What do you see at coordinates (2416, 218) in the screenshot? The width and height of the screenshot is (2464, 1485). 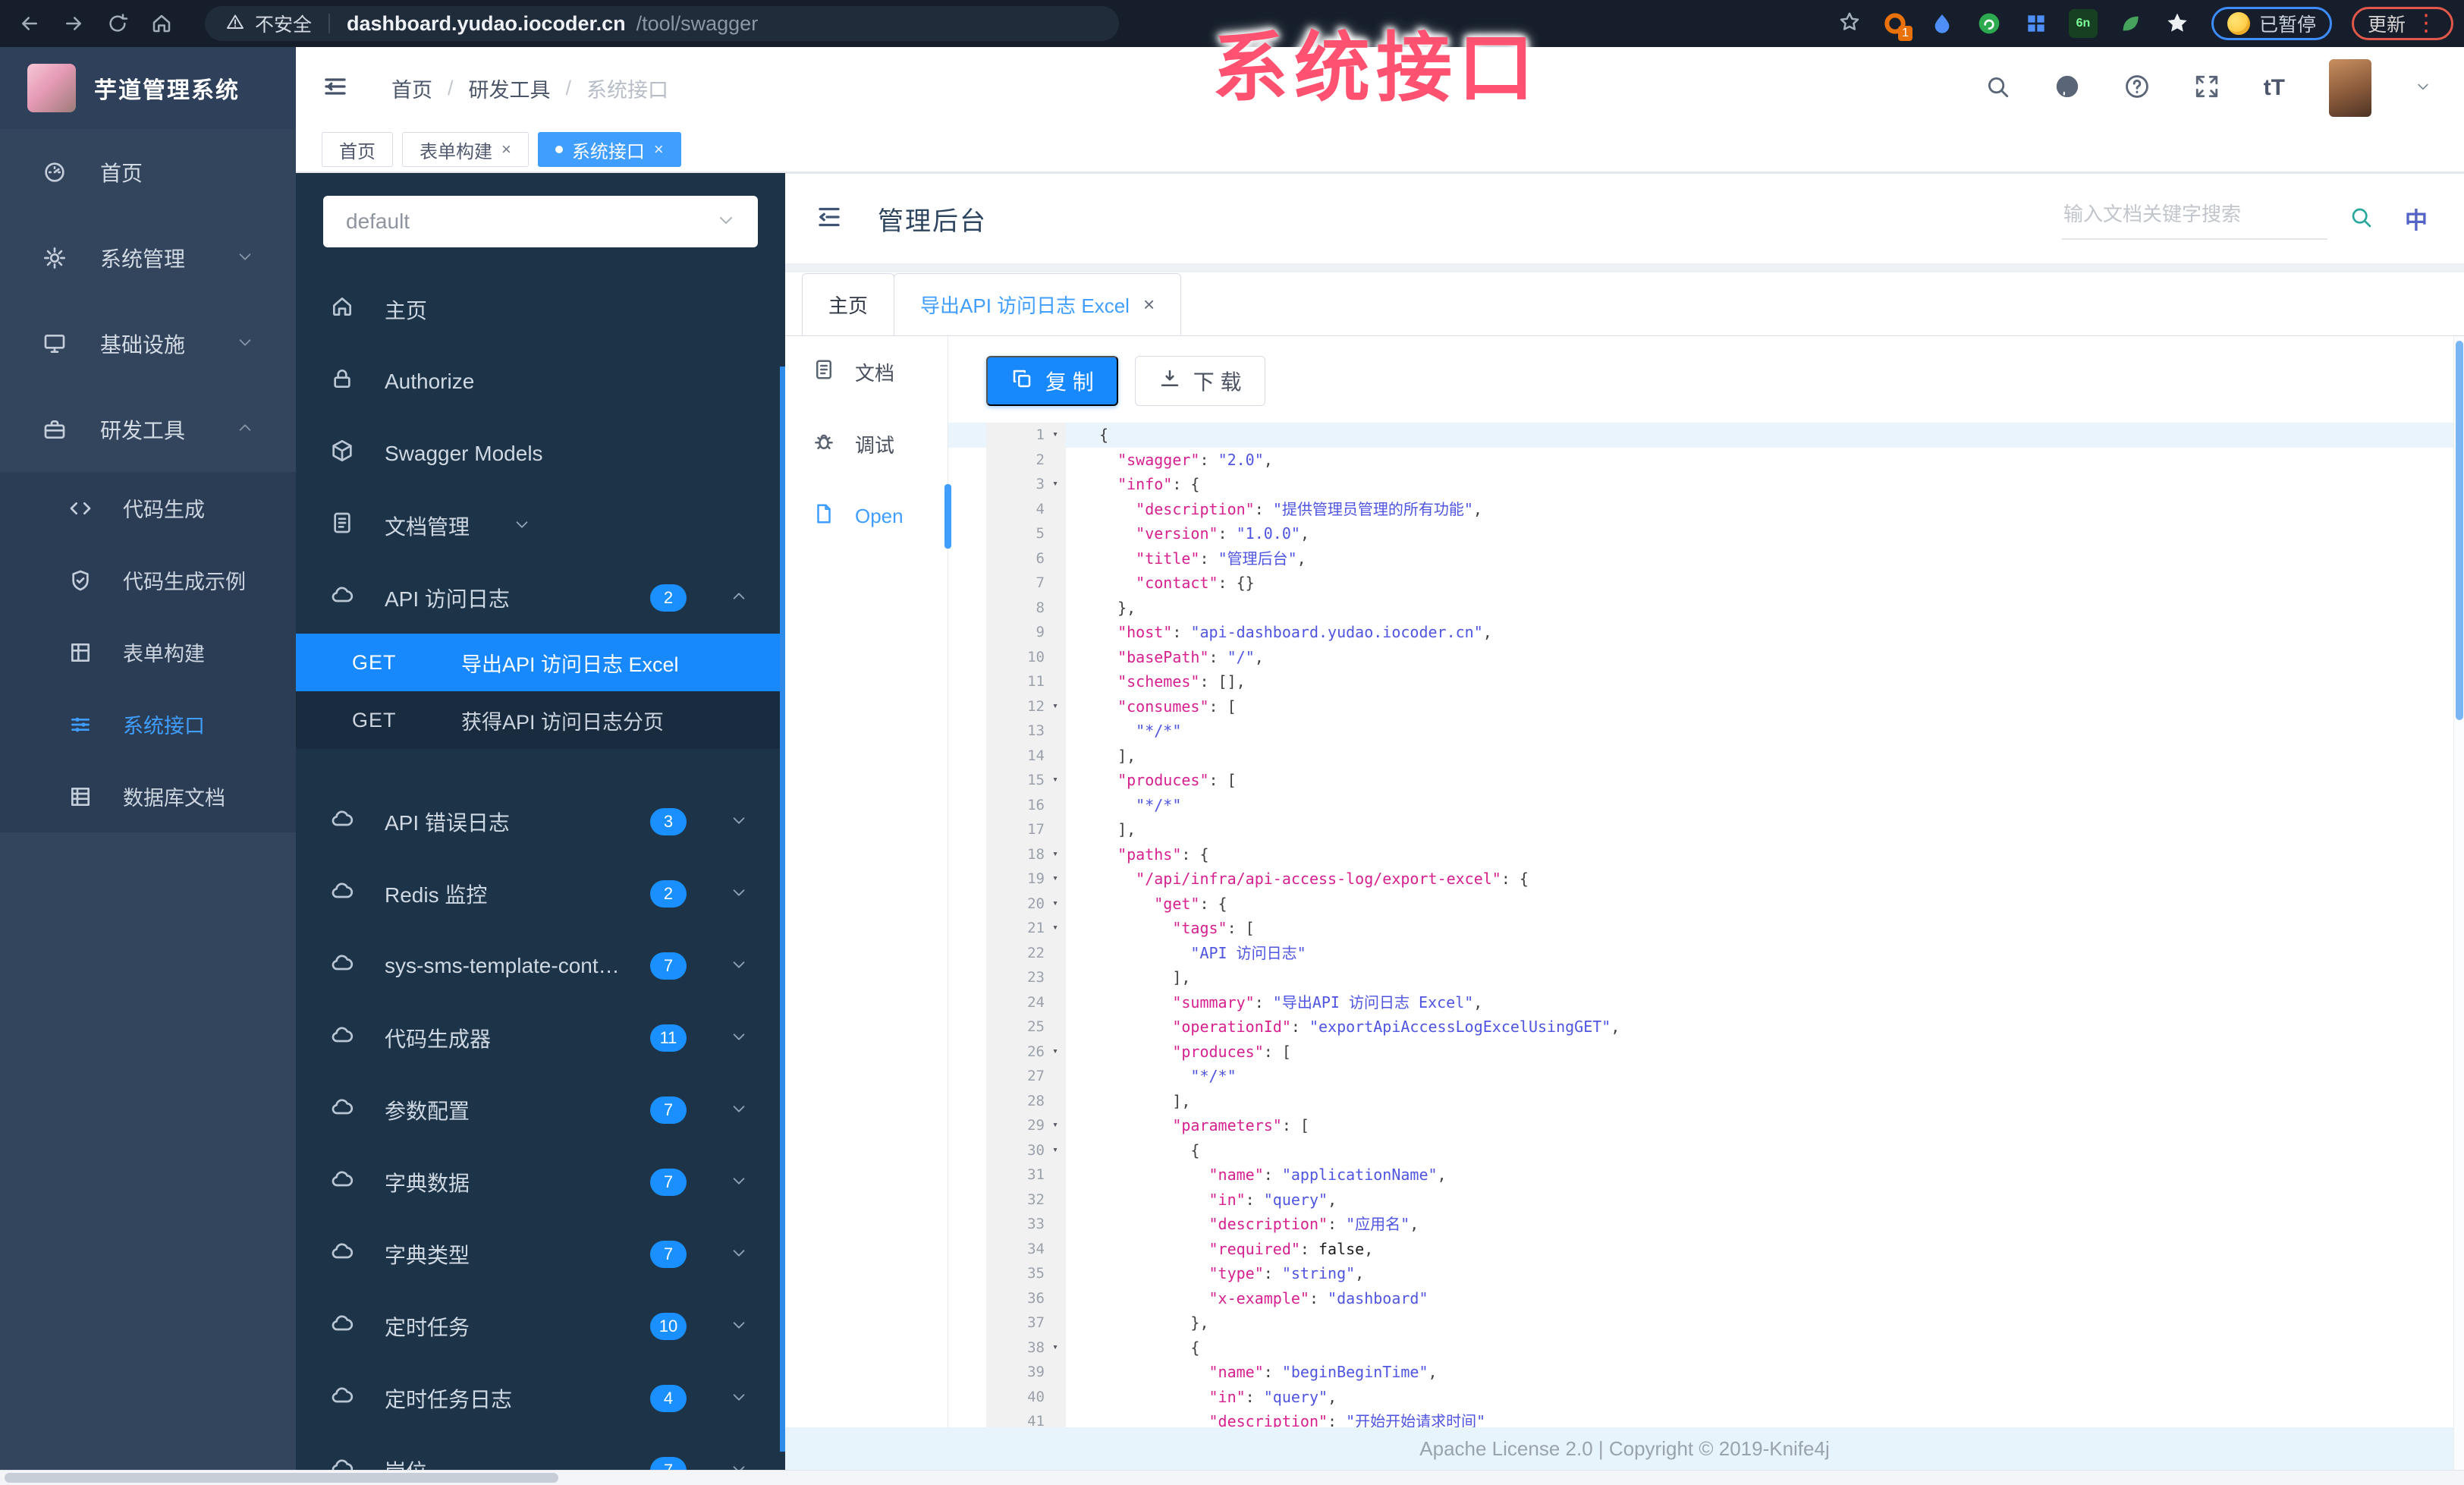 I see `language-toggle-icon: 中` at bounding box center [2416, 218].